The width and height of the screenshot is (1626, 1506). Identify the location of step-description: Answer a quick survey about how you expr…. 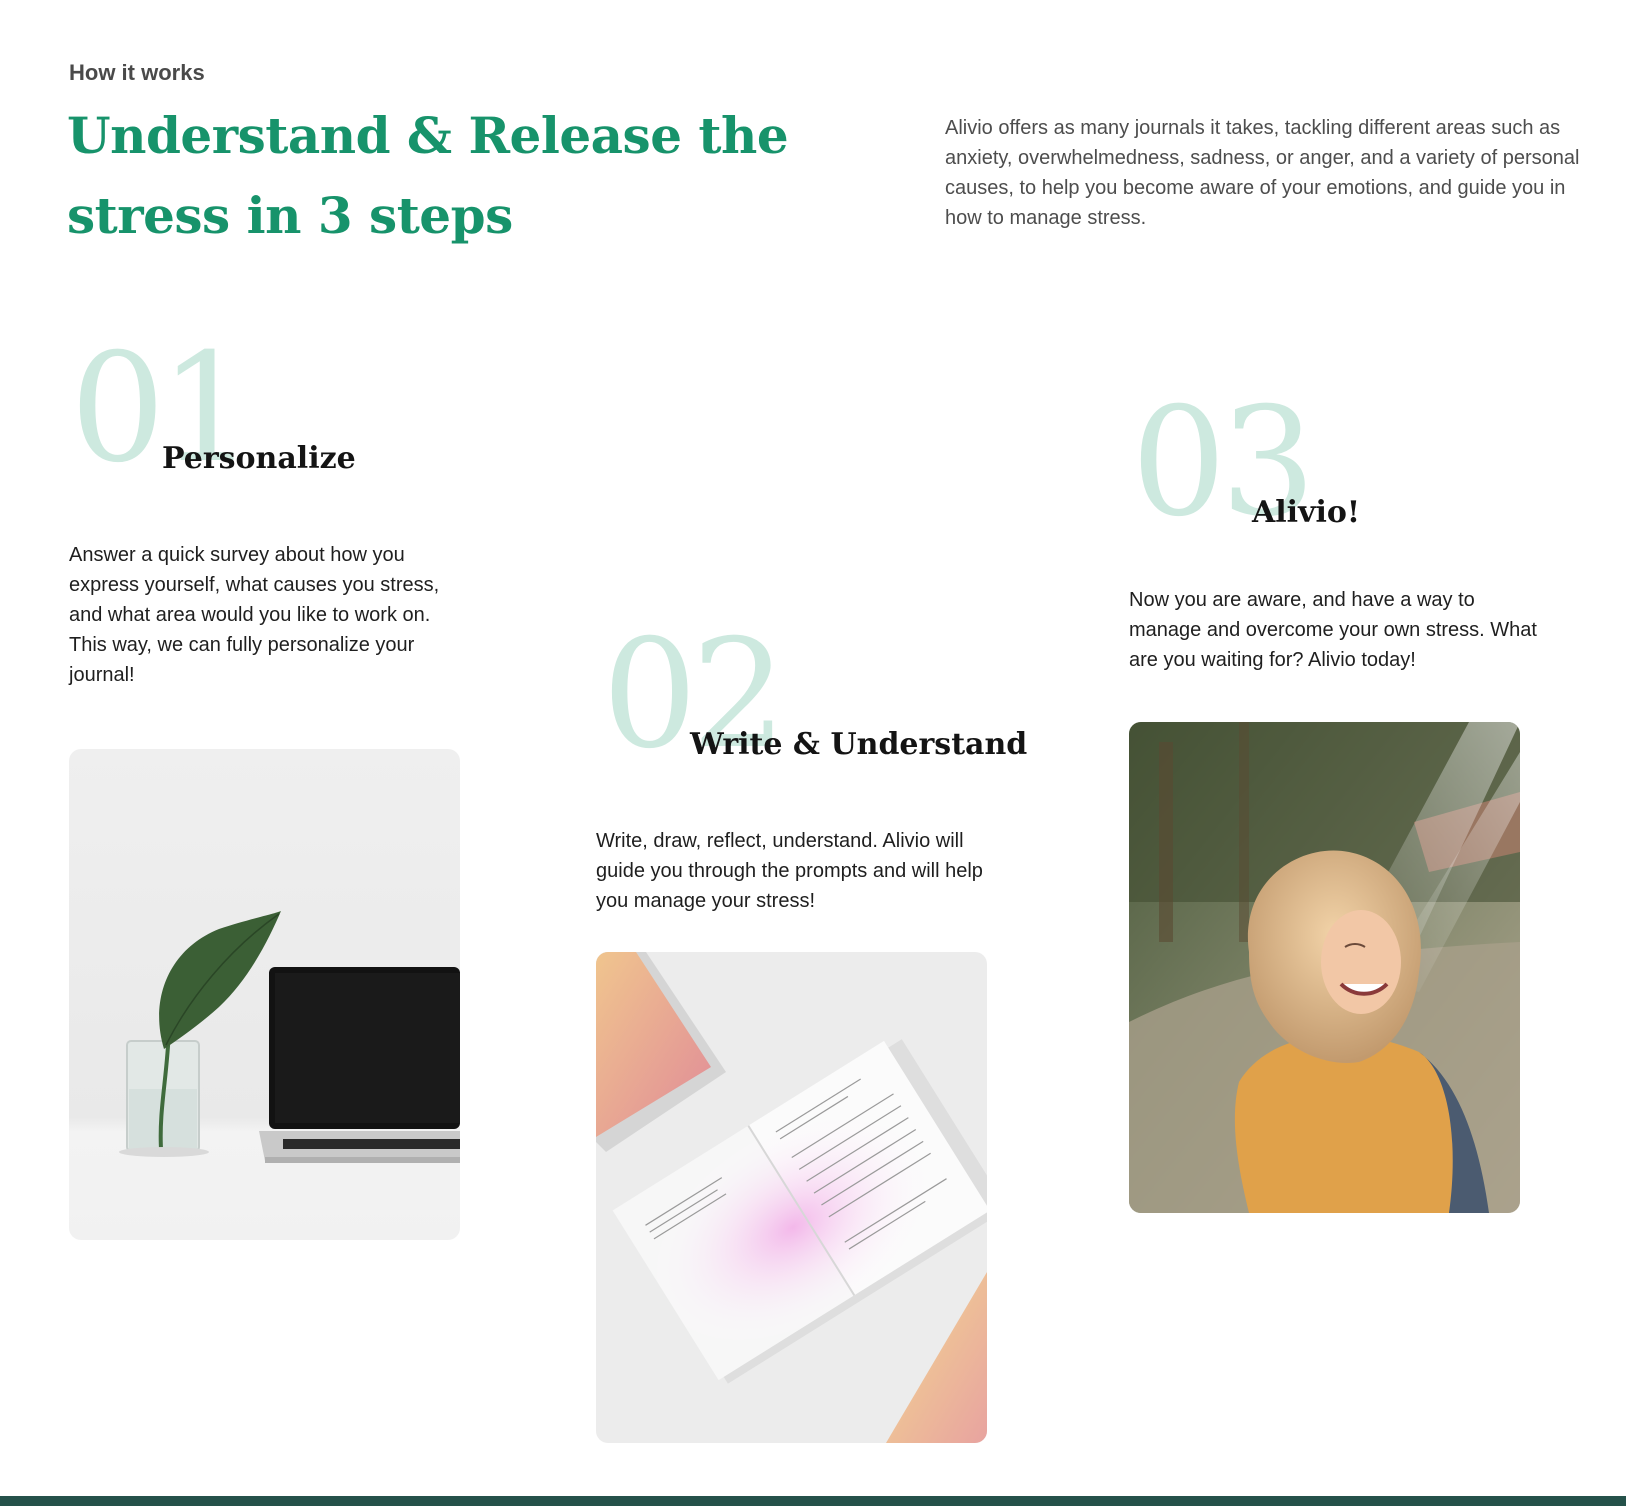
(254, 615).